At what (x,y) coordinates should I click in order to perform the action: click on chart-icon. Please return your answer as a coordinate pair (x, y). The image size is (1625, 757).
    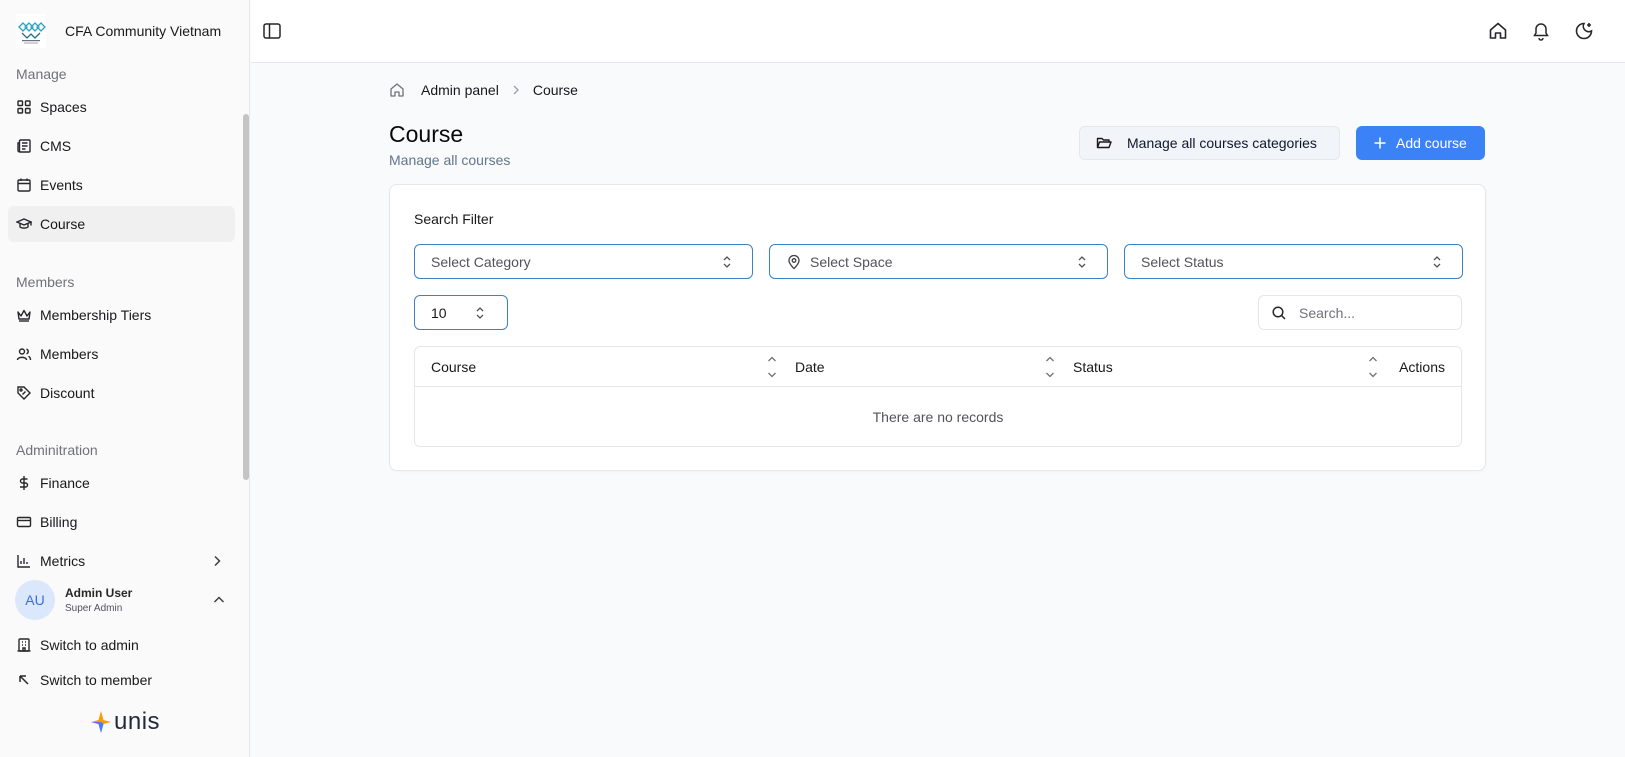
    Looking at the image, I should click on (23, 561).